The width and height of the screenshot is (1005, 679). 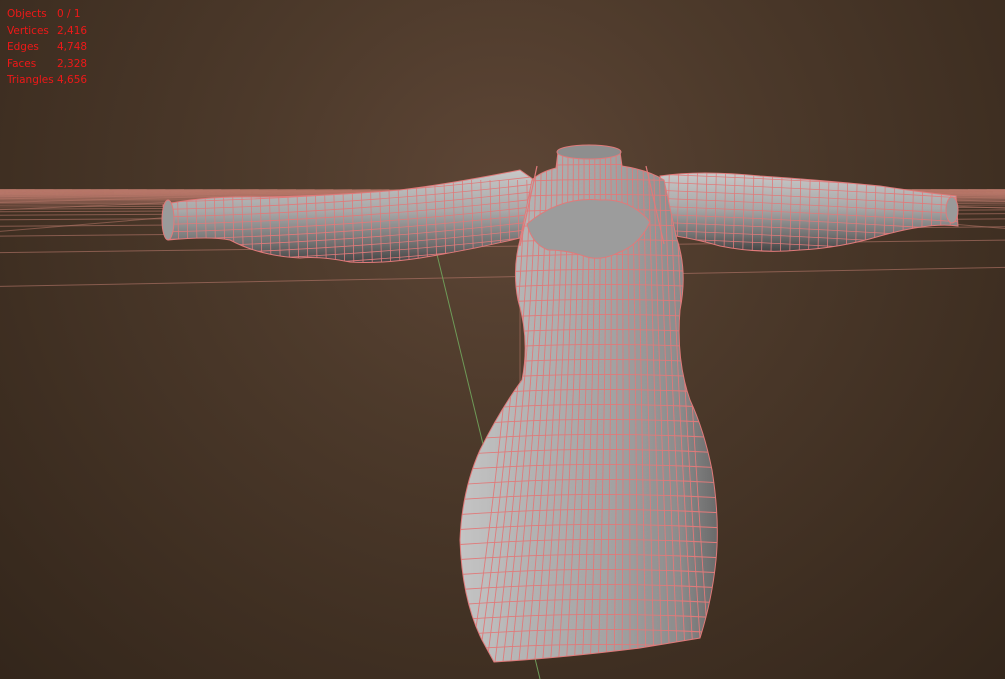 I want to click on stat-value: 0 / 1, so click(x=69, y=14).